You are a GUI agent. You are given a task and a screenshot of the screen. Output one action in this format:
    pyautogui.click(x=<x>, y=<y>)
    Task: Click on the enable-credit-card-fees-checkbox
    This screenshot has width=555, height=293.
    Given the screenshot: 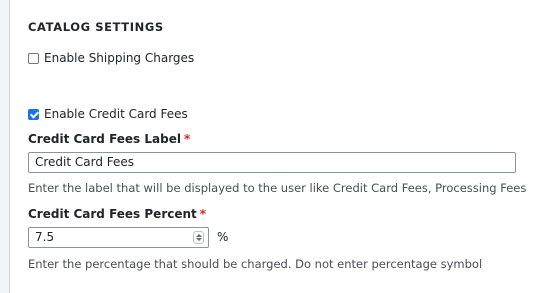 What is the action you would take?
    pyautogui.click(x=33, y=114)
    